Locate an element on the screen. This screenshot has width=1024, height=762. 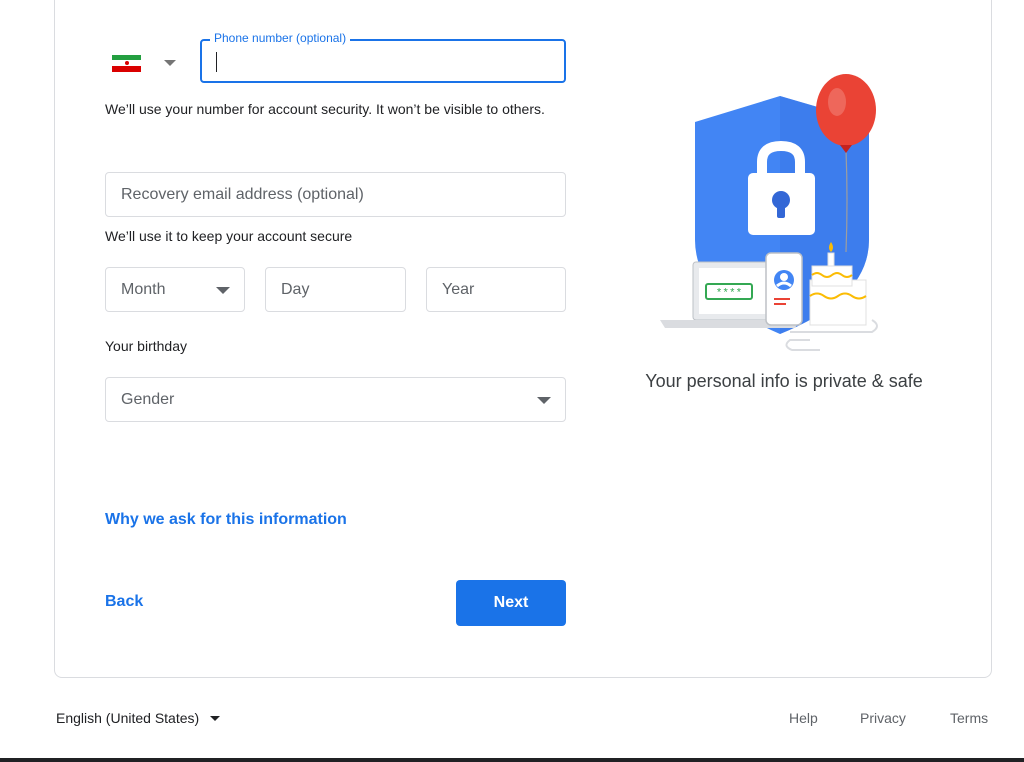
recovery-email-helper-text: We’ll use it to keep your account secure is located at coordinates (229, 236).